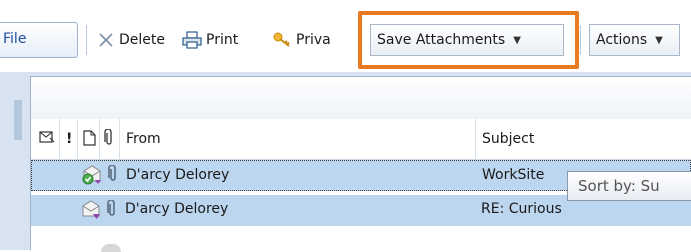  I want to click on delete-x-icon, so click(106, 40).